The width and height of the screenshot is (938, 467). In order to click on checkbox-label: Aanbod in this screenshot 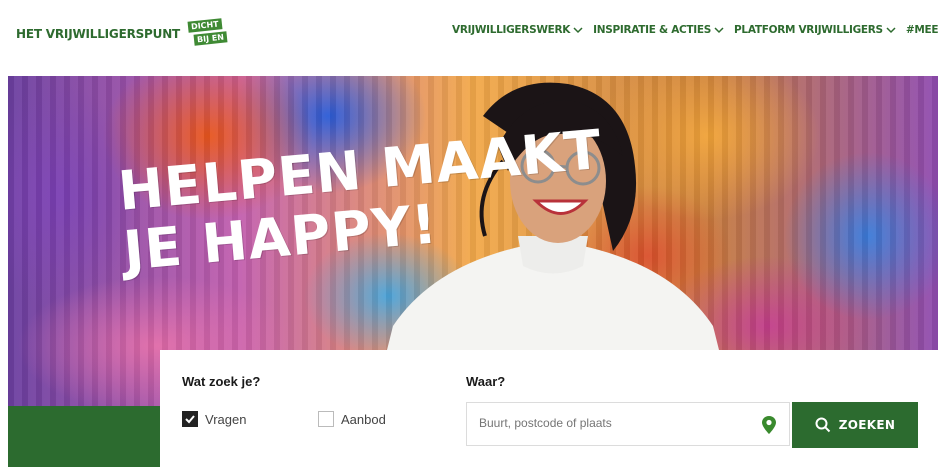, I will do `click(363, 419)`.